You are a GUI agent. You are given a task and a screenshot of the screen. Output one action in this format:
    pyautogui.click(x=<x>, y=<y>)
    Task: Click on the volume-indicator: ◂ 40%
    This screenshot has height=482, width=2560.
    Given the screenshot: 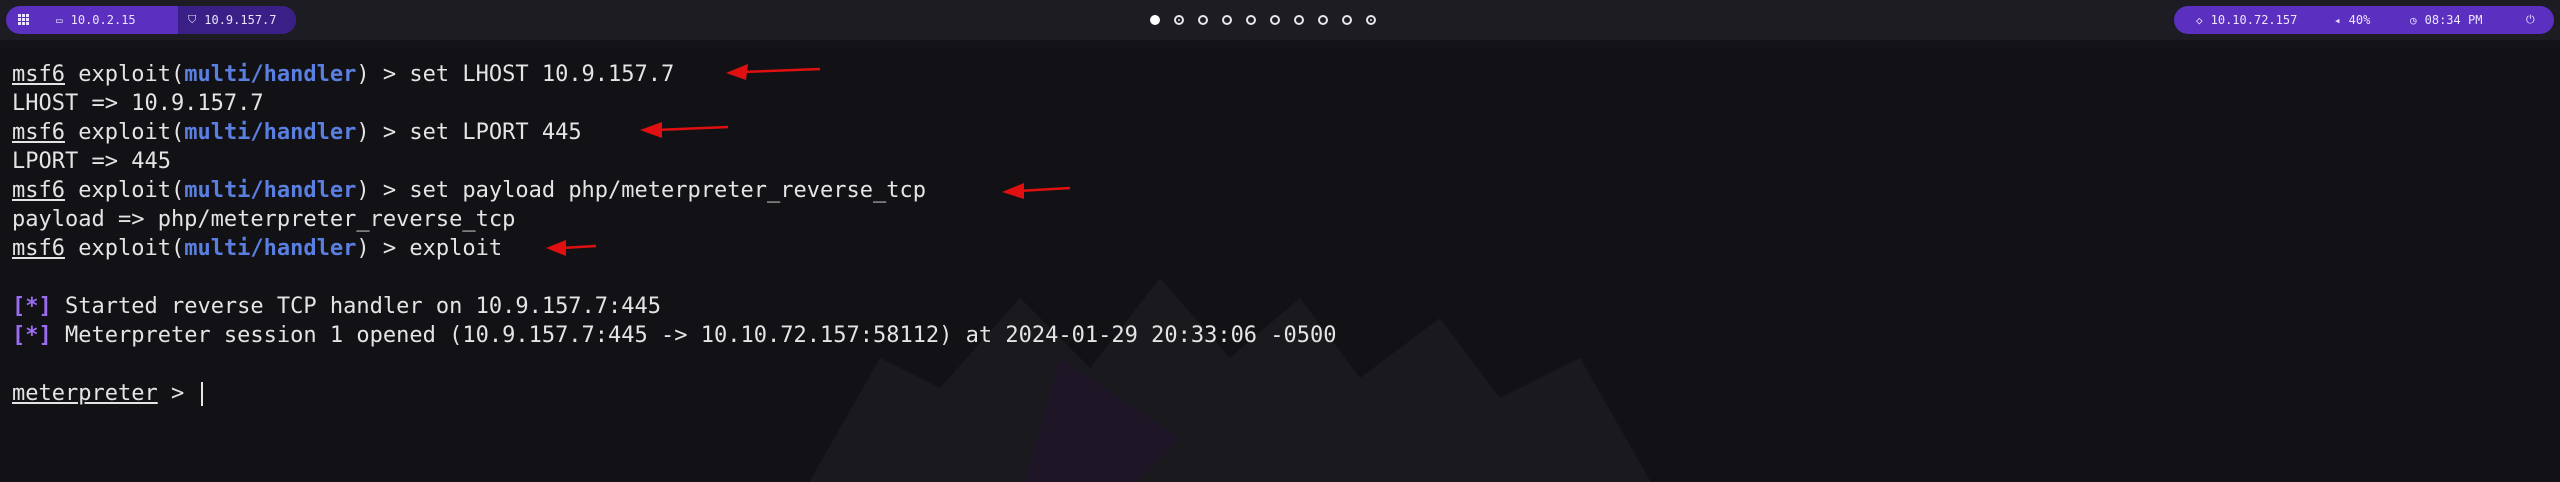 What is the action you would take?
    pyautogui.click(x=2352, y=20)
    